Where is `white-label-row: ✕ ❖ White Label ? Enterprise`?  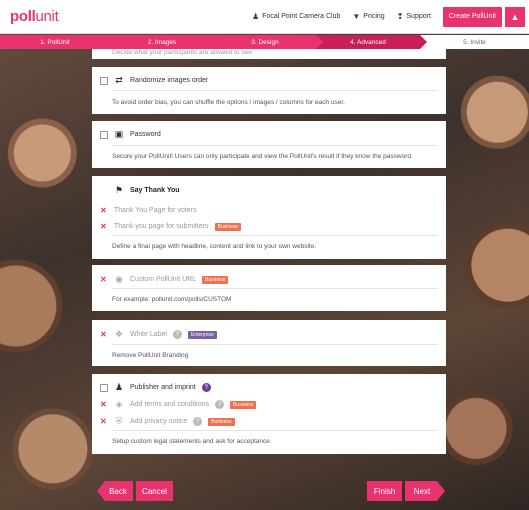
white-label-row: ✕ ❖ White Label ? Enterprise is located at coordinates (269, 334).